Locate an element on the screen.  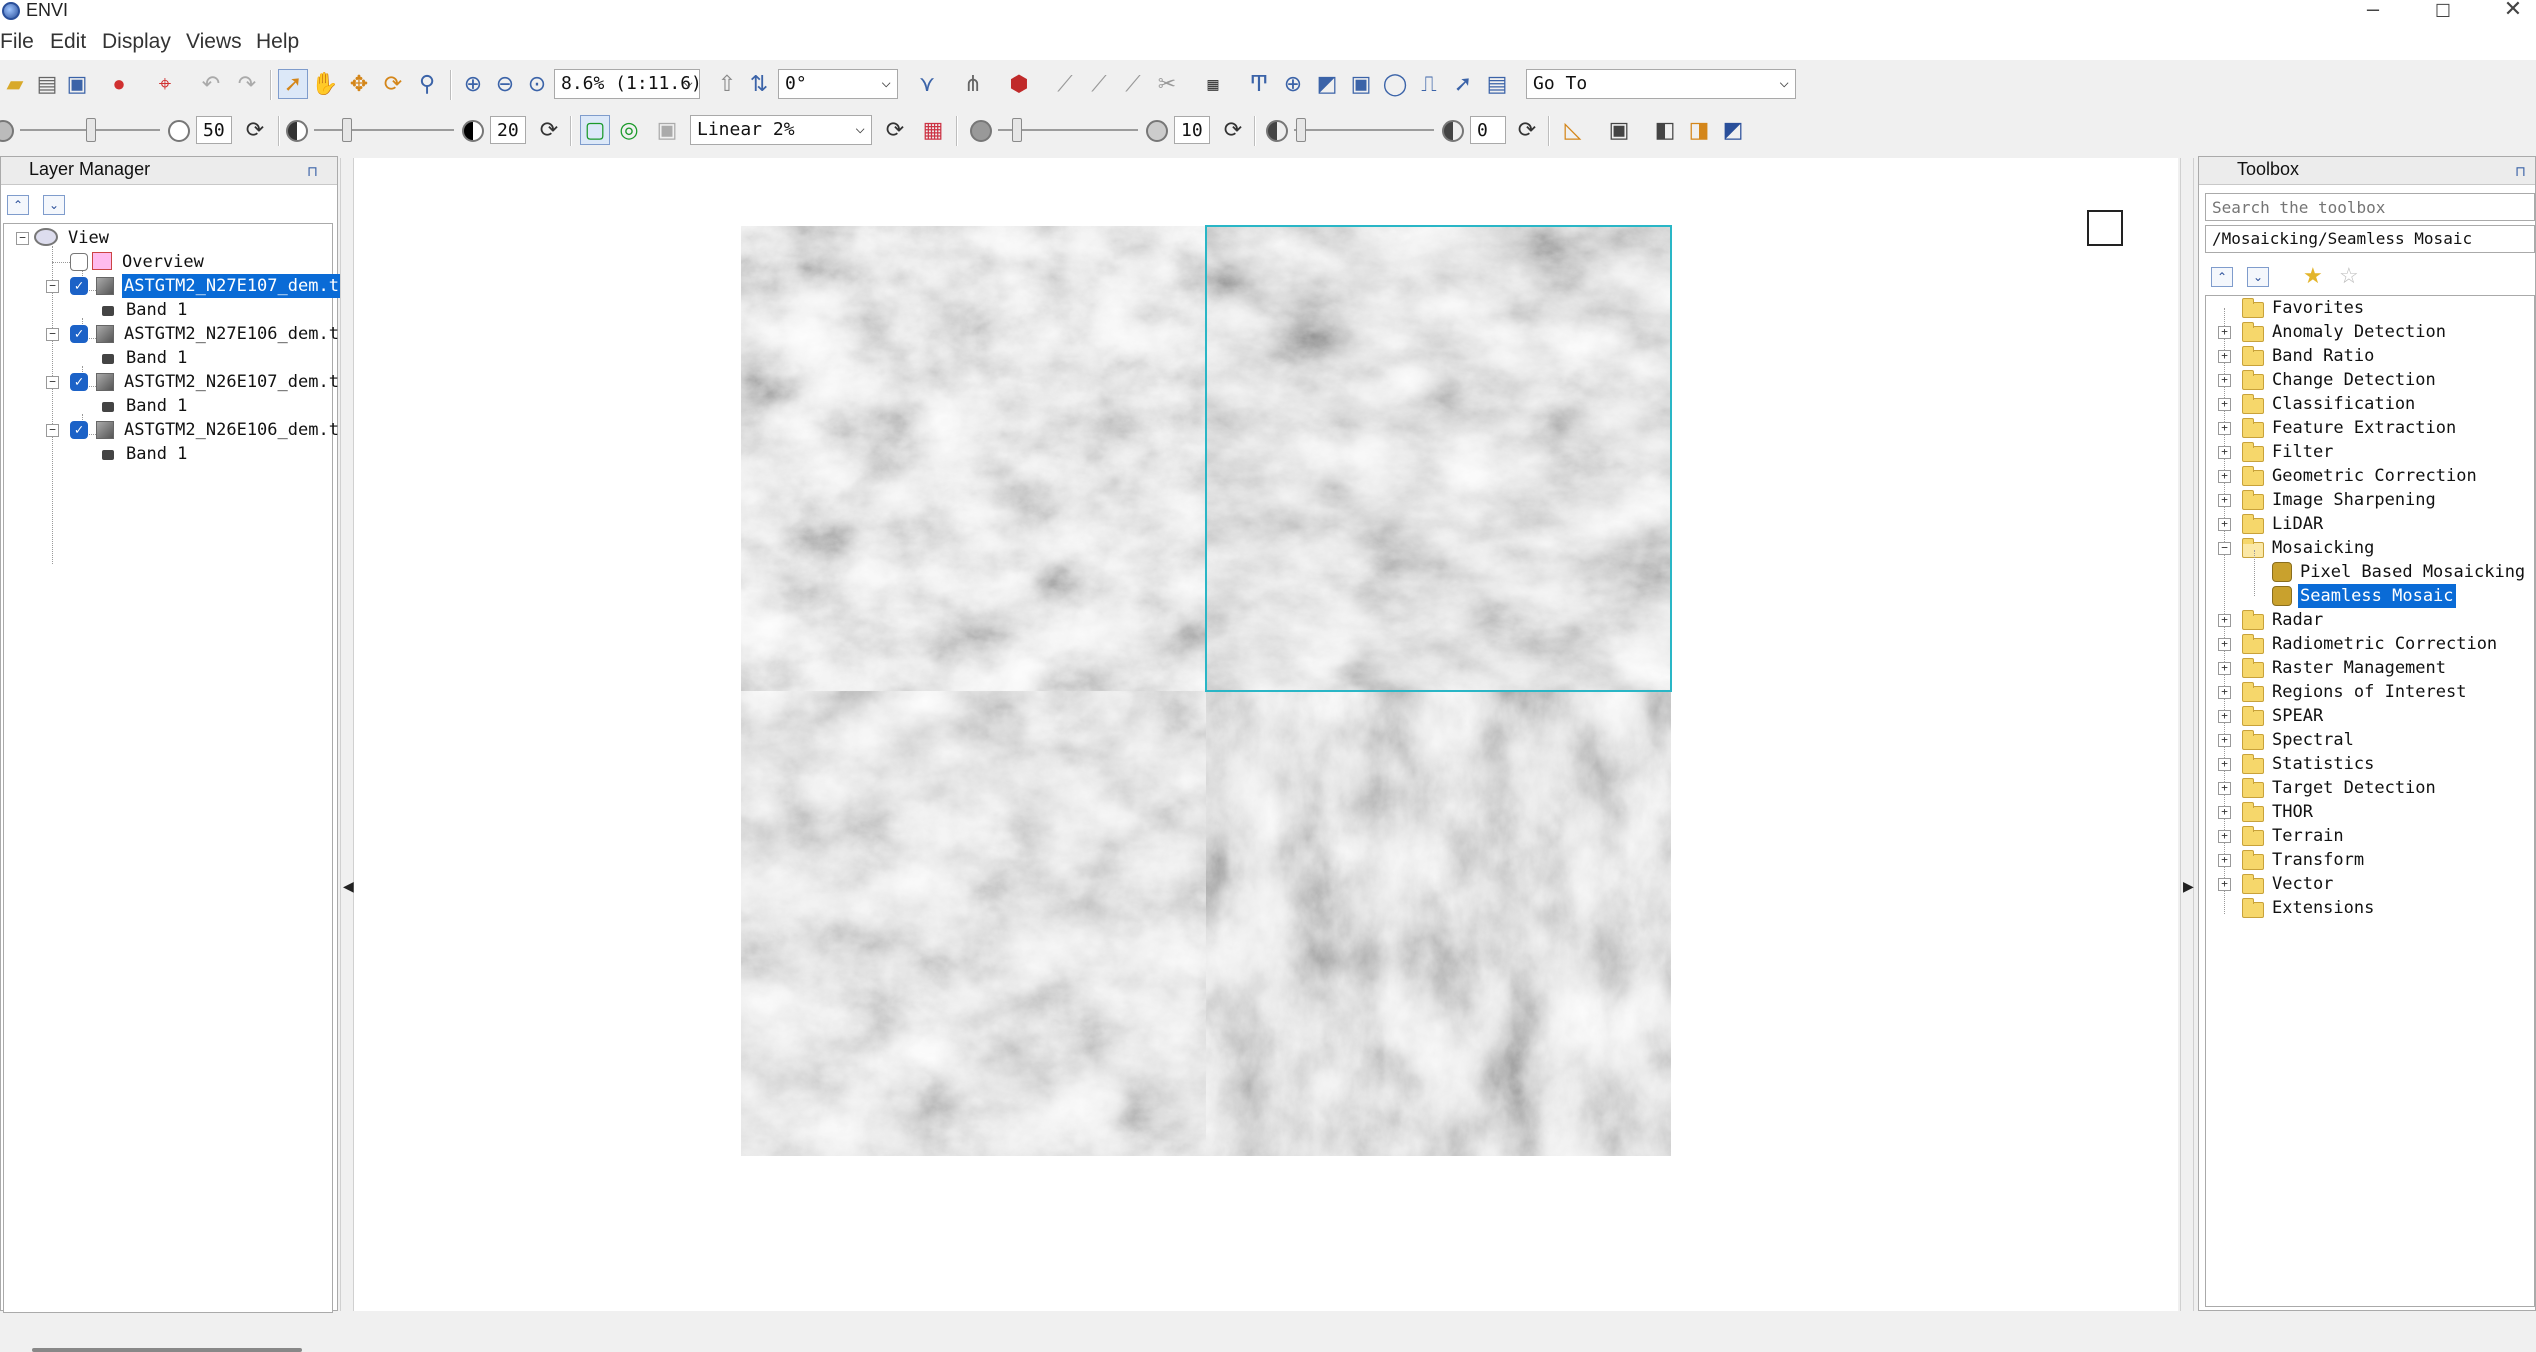
toolbox-search-input is located at coordinates (2370, 207).